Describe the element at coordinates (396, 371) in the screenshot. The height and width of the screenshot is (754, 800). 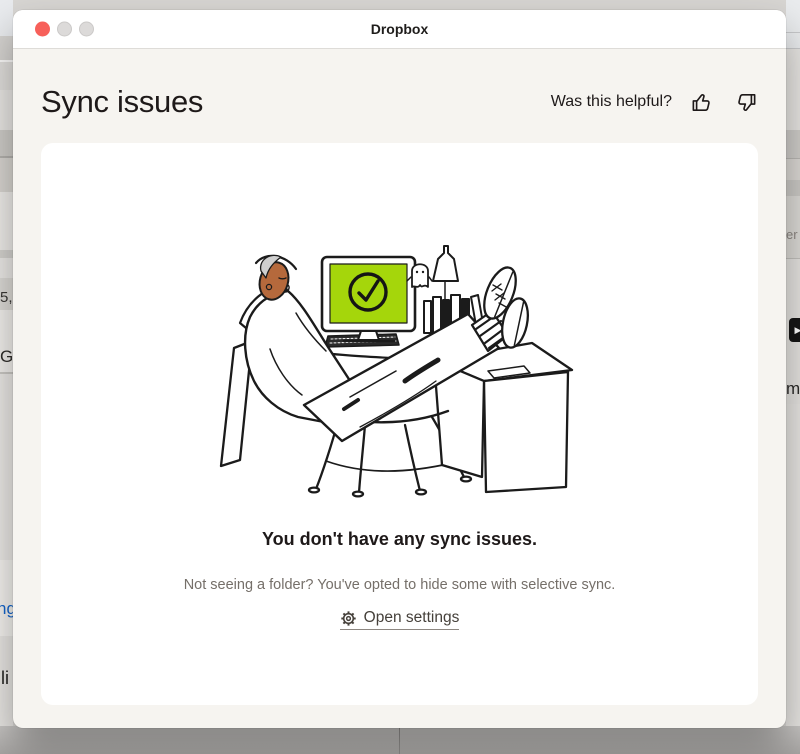
I see `illustration-no-sync-issues` at that location.